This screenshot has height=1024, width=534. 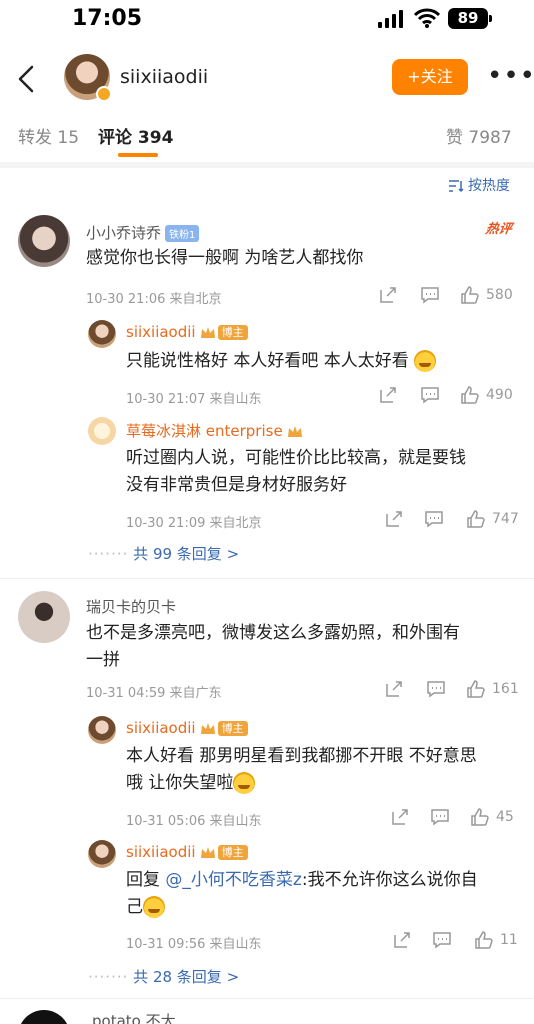 I want to click on like-count: 11, so click(x=509, y=940).